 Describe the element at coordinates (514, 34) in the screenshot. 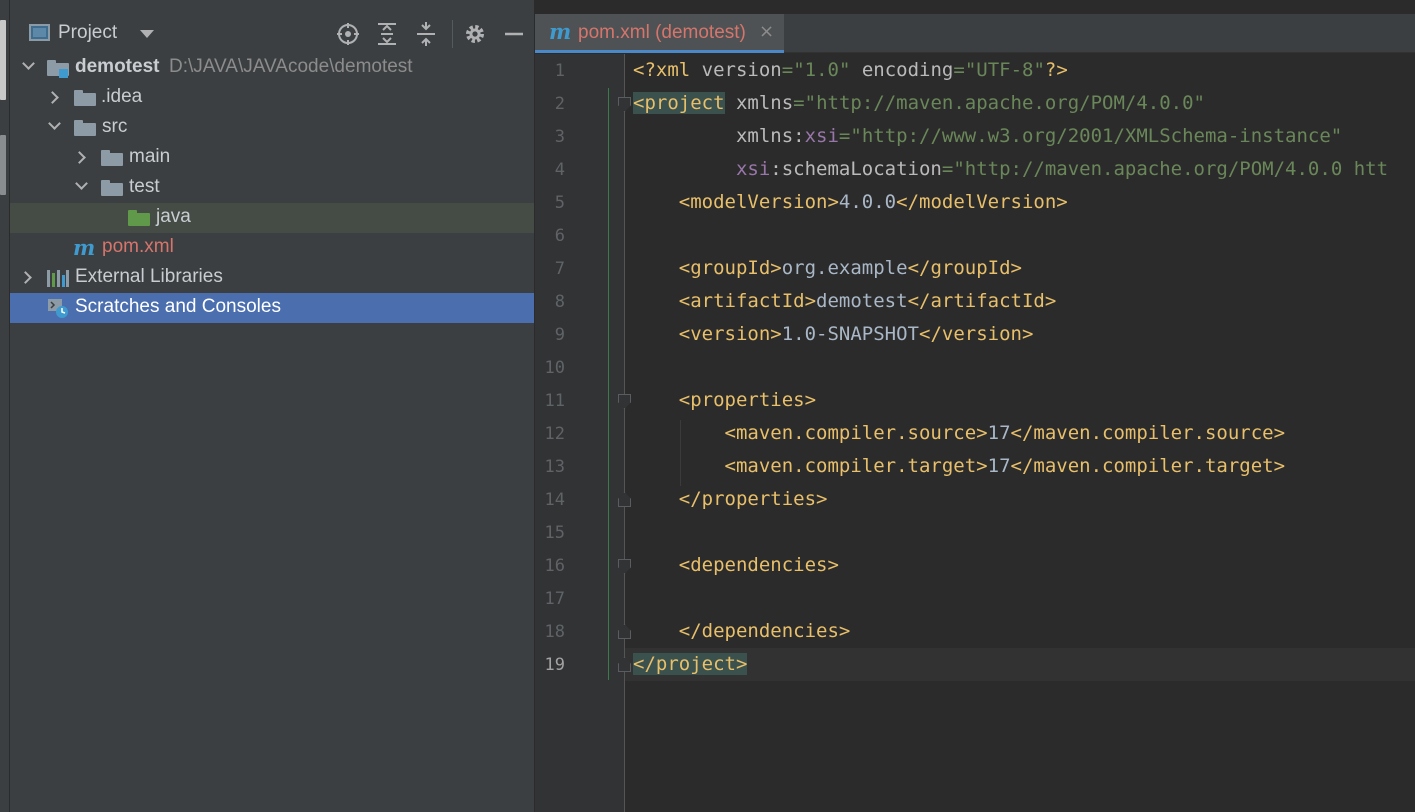

I see `minimize-icon` at that location.